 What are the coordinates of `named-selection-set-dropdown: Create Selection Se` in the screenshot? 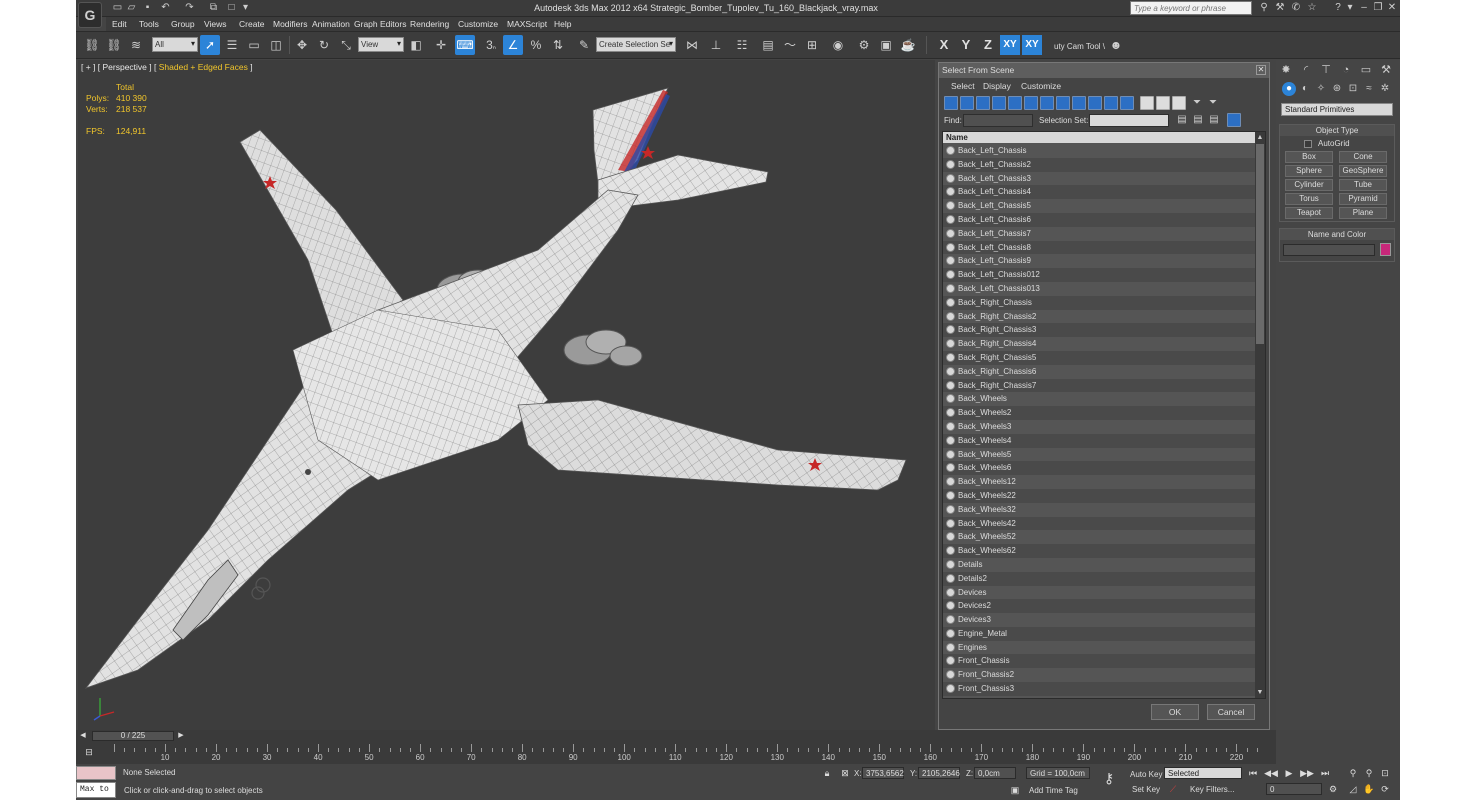 It's located at (636, 44).